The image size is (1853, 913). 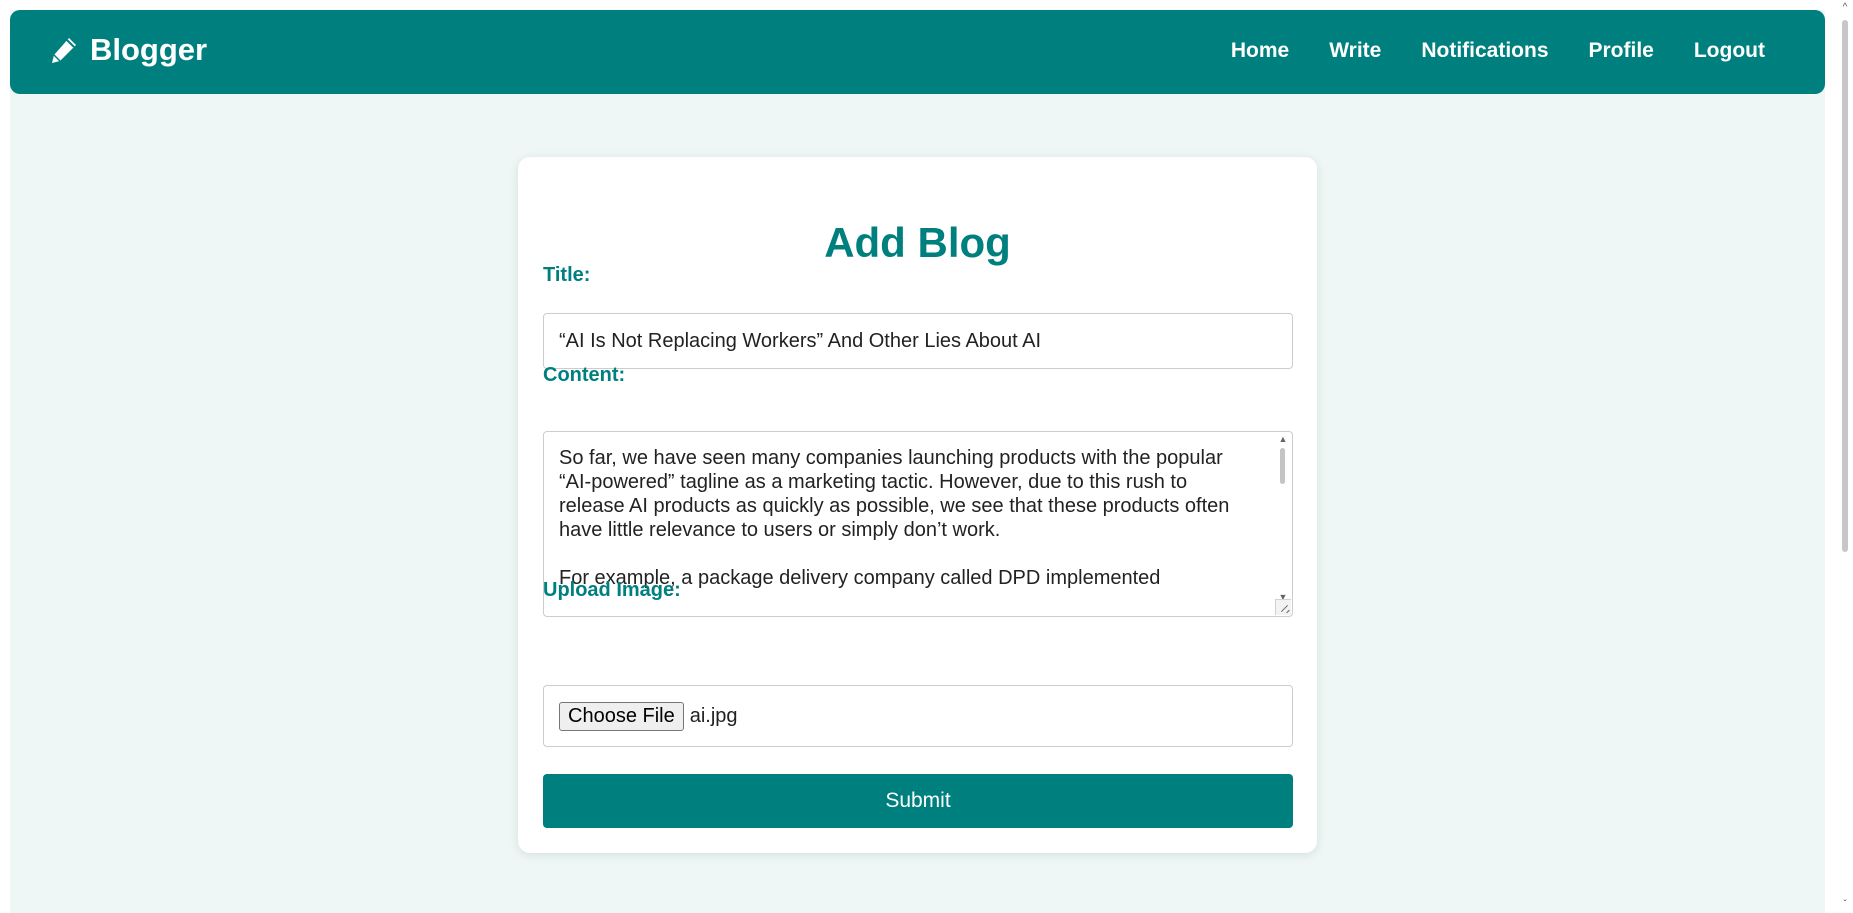 What do you see at coordinates (918, 341) in the screenshot?
I see `title-input` at bounding box center [918, 341].